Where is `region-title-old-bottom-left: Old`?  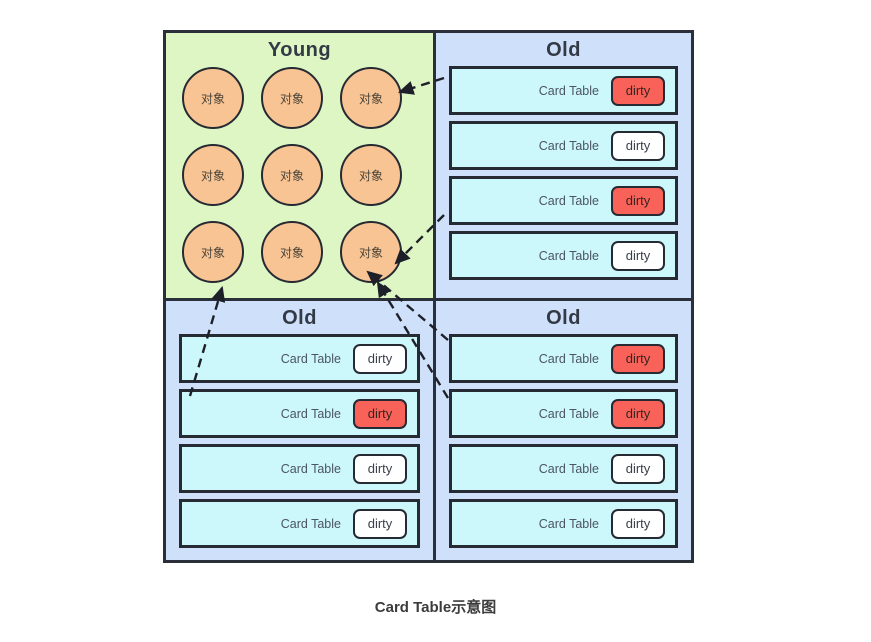
region-title-old-bottom-left: Old is located at coordinates (299, 318).